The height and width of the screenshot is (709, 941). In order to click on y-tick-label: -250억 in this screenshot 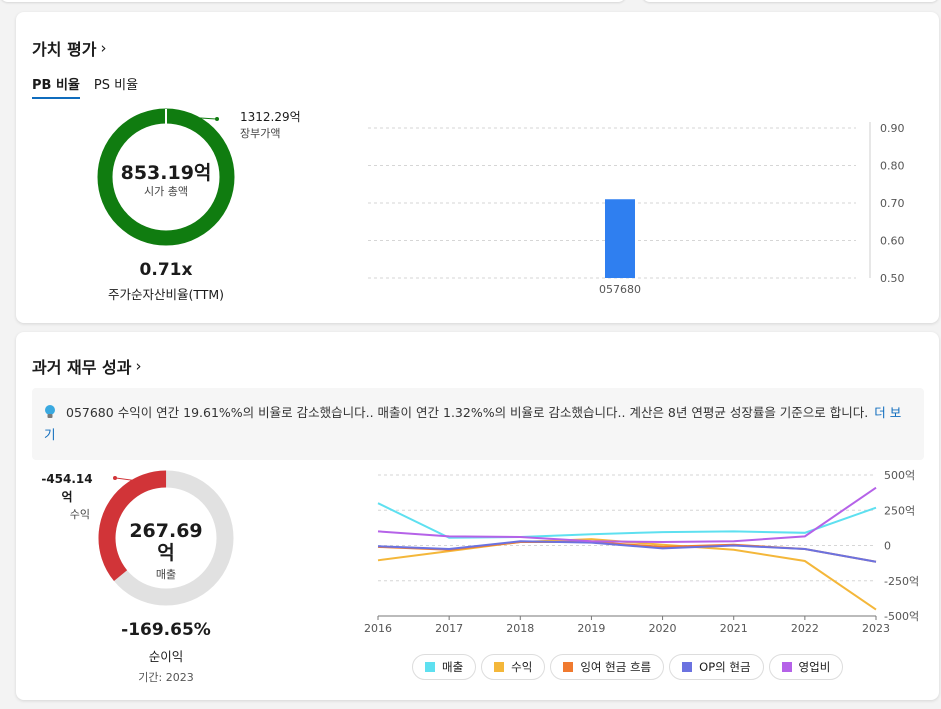, I will do `click(901, 581)`.